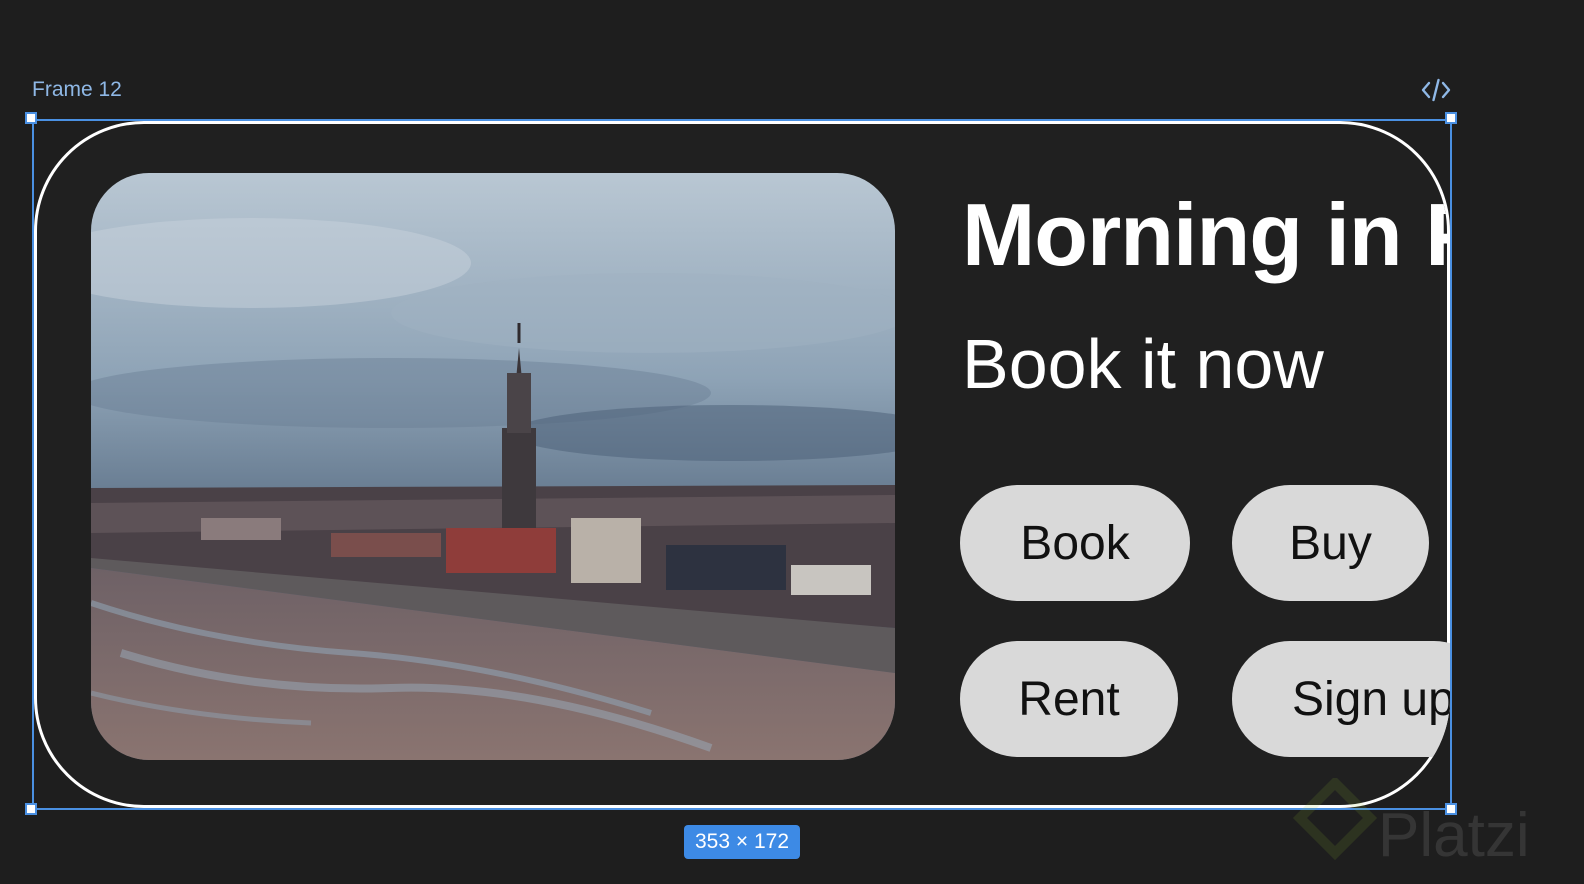 This screenshot has width=1584, height=884. What do you see at coordinates (1451, 118) in the screenshot?
I see `resize-handle-top-right` at bounding box center [1451, 118].